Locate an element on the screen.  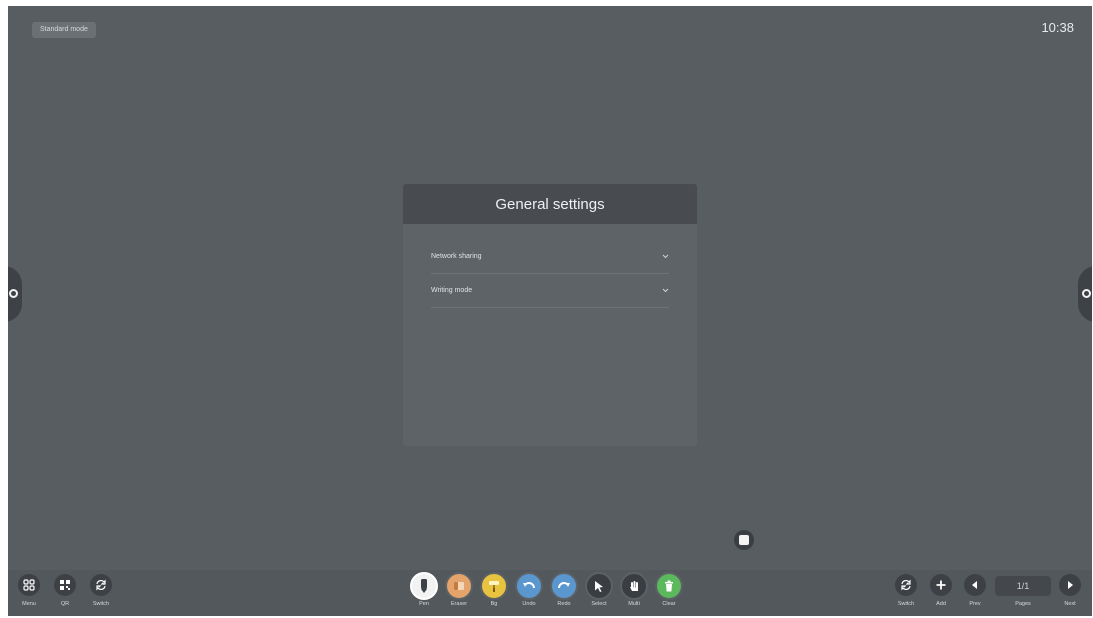
left-side-handle is located at coordinates (15, 294).